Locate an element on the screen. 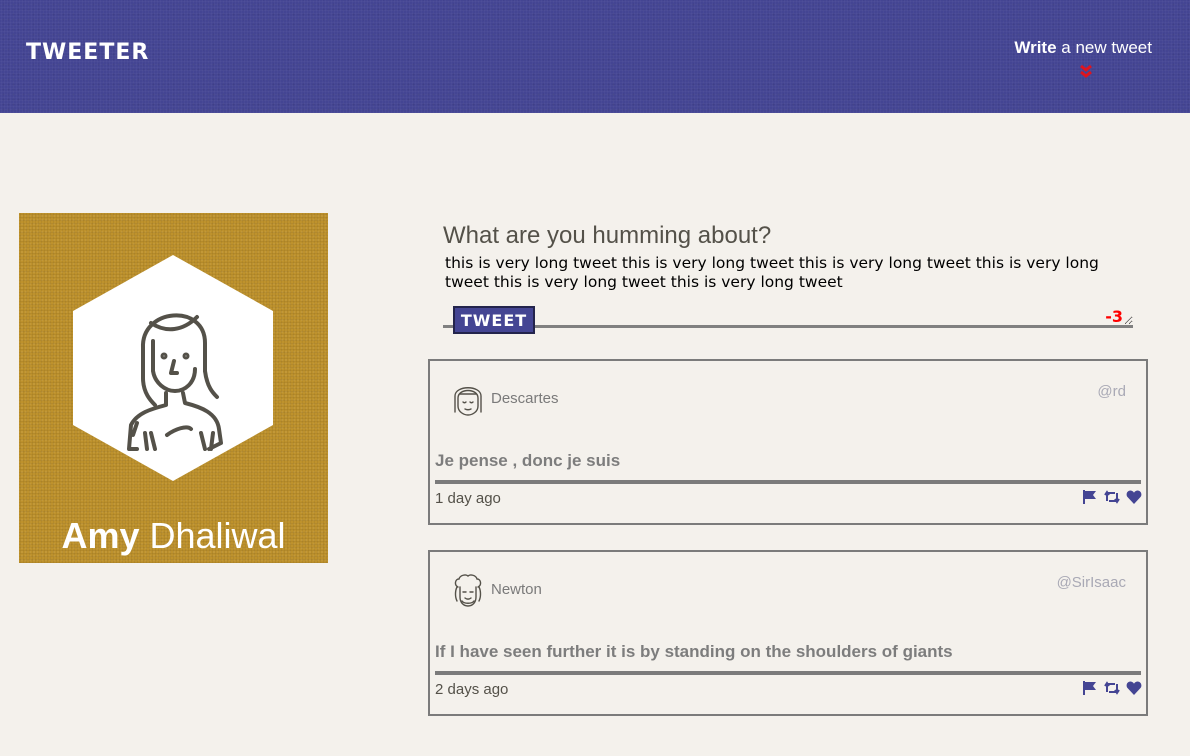 Image resolution: width=1190 pixels, height=756 pixels. profile-name: Amy Dhaliwal is located at coordinates (173, 536).